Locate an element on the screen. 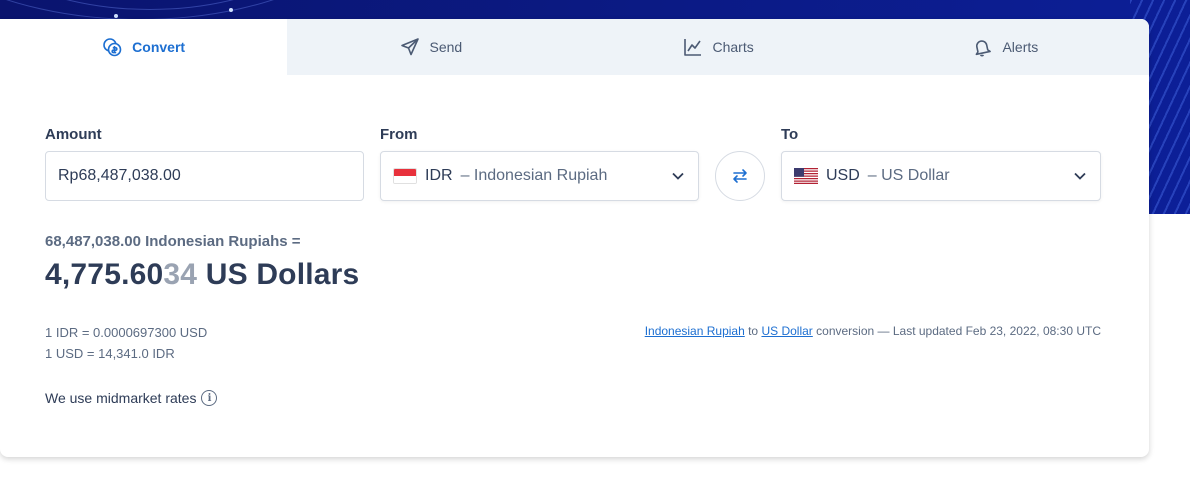 The image size is (1190, 492). from-currency-select: IDR – Indonesian Rupiah is located at coordinates (539, 176).